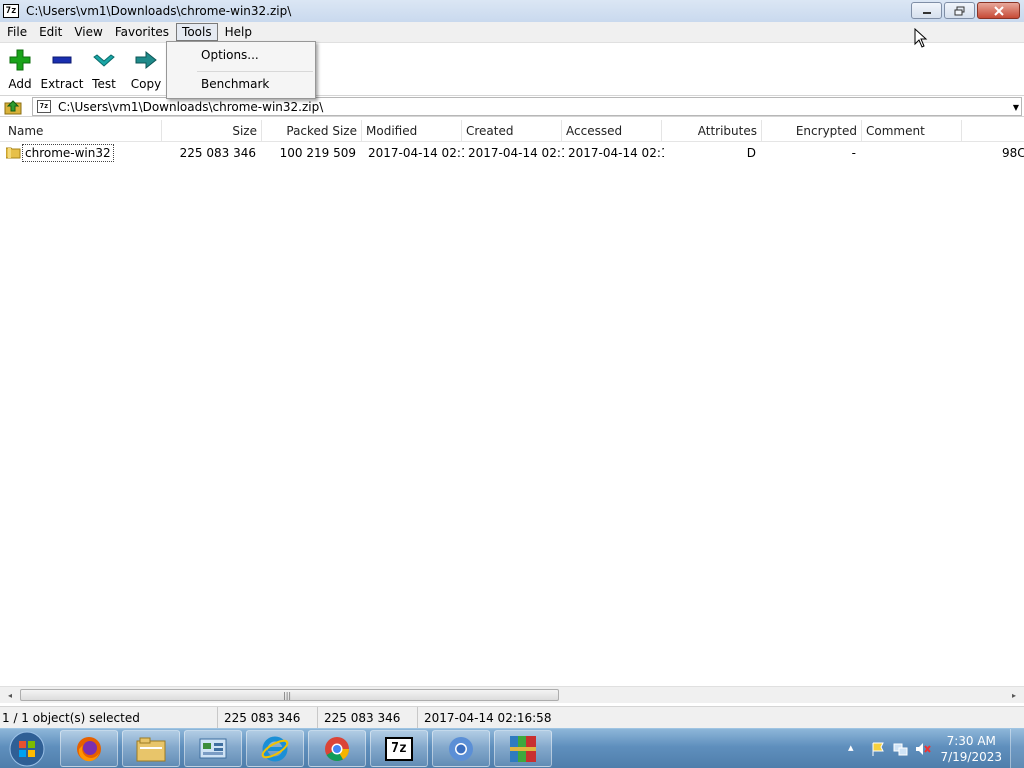 Image resolution: width=1024 pixels, height=768 pixels. Describe the element at coordinates (235, 84) in the screenshot. I see `menu-item-benchmark: Benchmark` at that location.